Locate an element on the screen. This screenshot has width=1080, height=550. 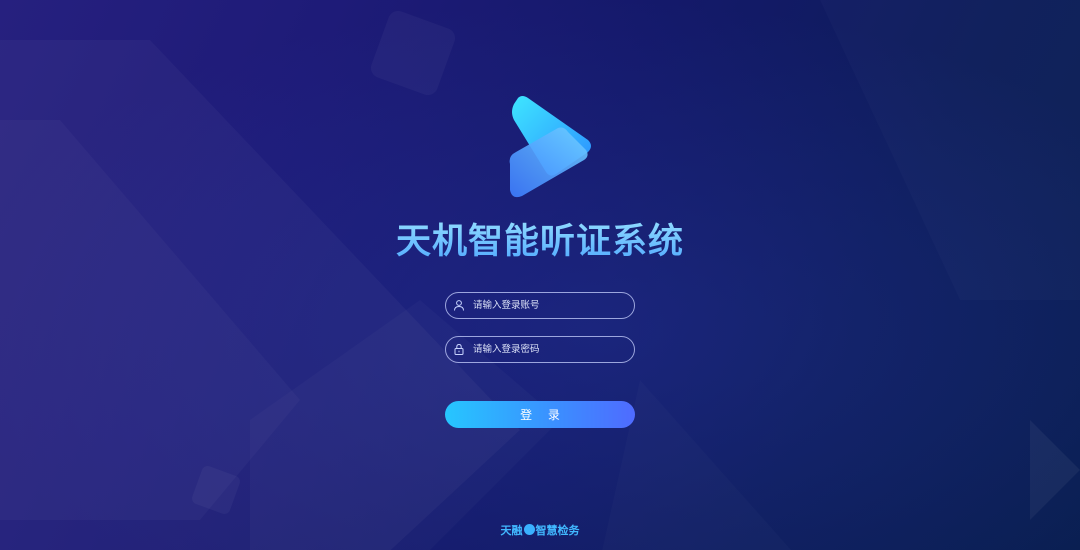
password-field is located at coordinates (540, 349).